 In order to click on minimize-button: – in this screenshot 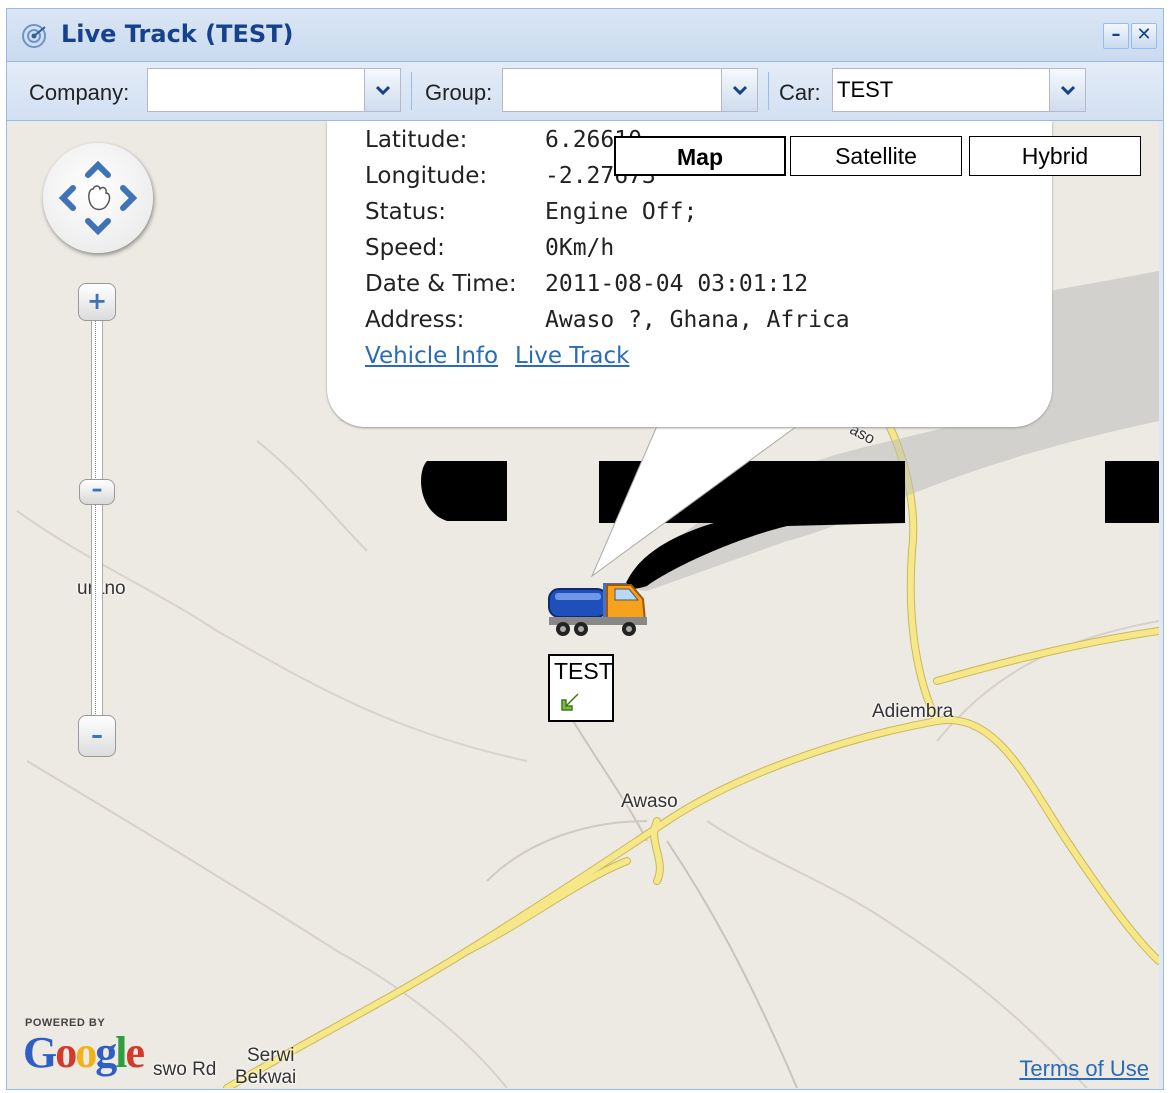, I will do `click(1116, 36)`.